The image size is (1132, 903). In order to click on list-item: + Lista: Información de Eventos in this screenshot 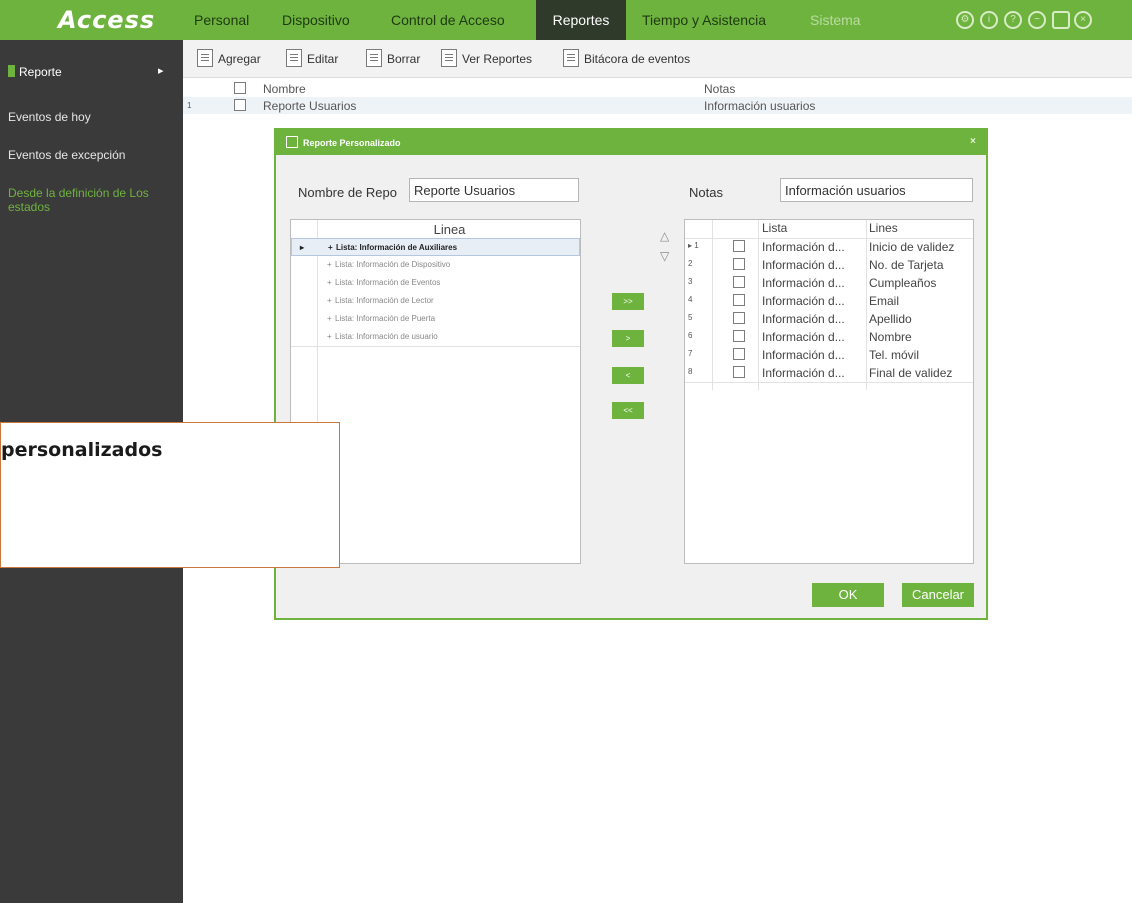, I will do `click(435, 283)`.